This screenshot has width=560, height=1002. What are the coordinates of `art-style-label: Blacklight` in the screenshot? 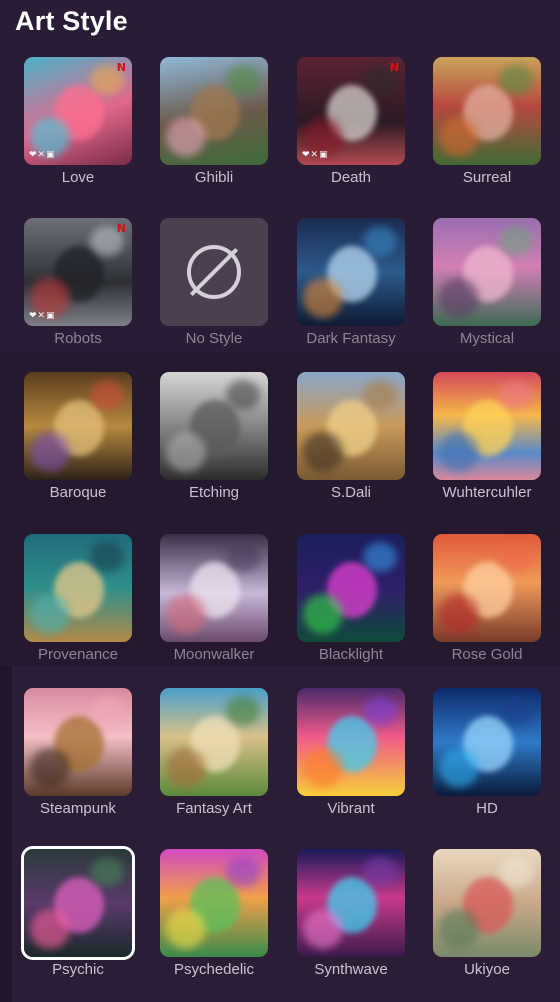 It's located at (351, 654).